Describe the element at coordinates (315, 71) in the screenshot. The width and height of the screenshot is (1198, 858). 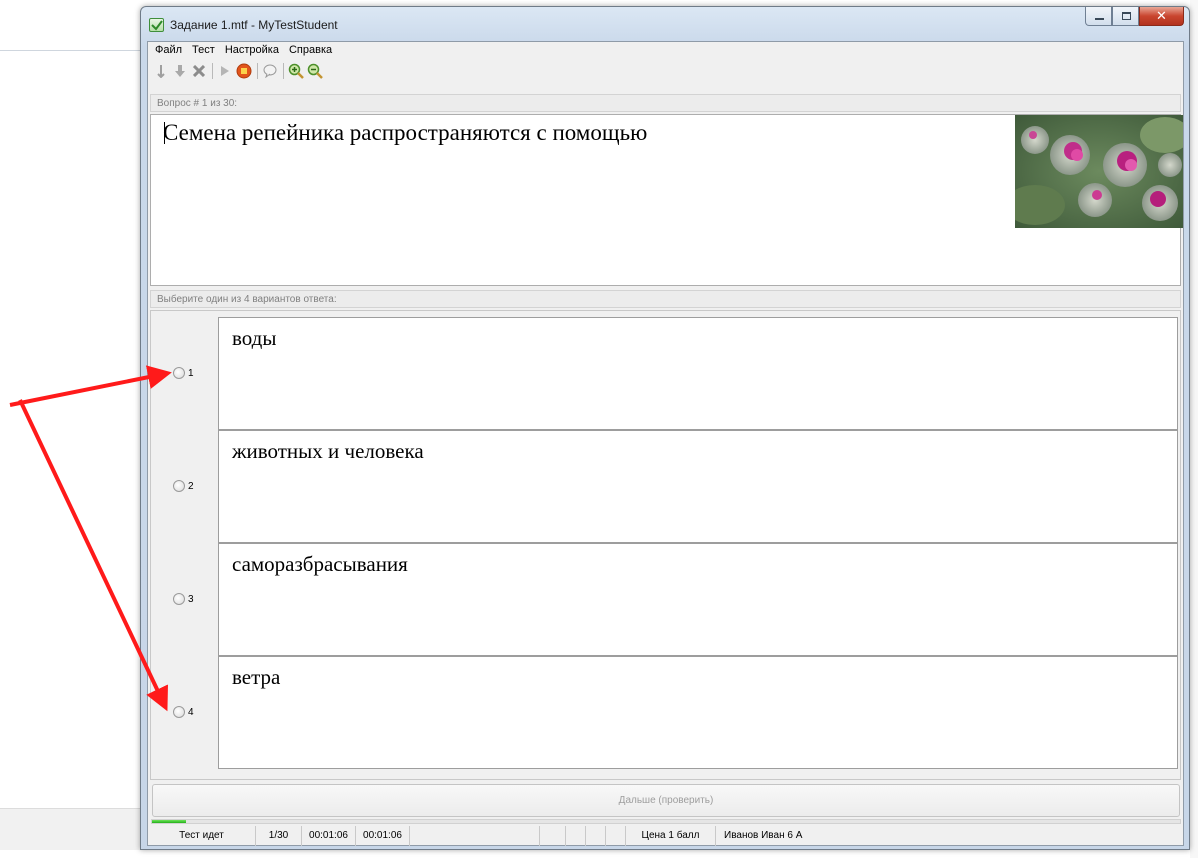
I see `zoom-out-icon` at that location.